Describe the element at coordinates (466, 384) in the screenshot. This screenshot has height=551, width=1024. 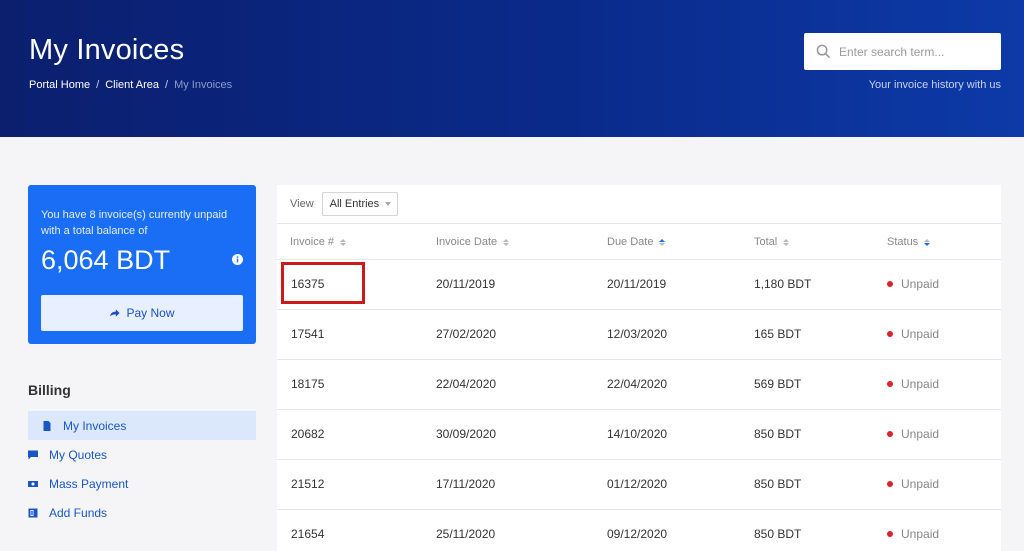
I see `invoice-date: 22/04/2020` at that location.